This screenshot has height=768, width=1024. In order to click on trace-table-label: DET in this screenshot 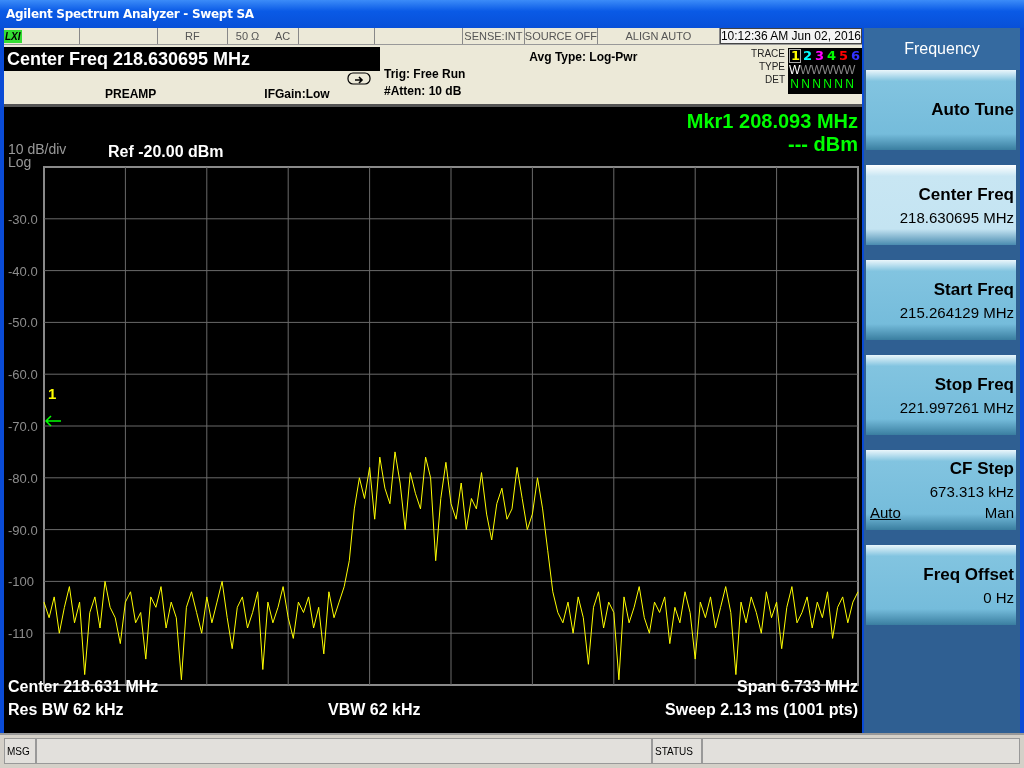, I will do `click(775, 79)`.